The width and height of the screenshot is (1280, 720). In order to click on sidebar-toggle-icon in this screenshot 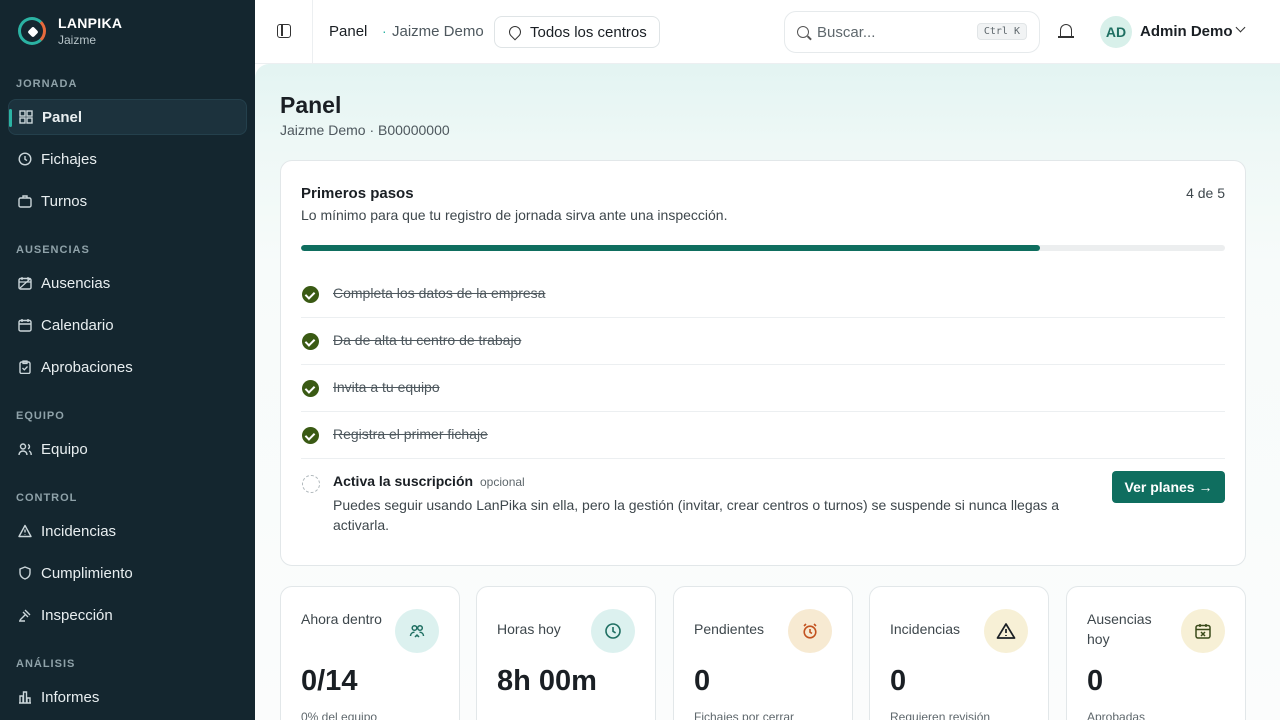, I will do `click(284, 31)`.